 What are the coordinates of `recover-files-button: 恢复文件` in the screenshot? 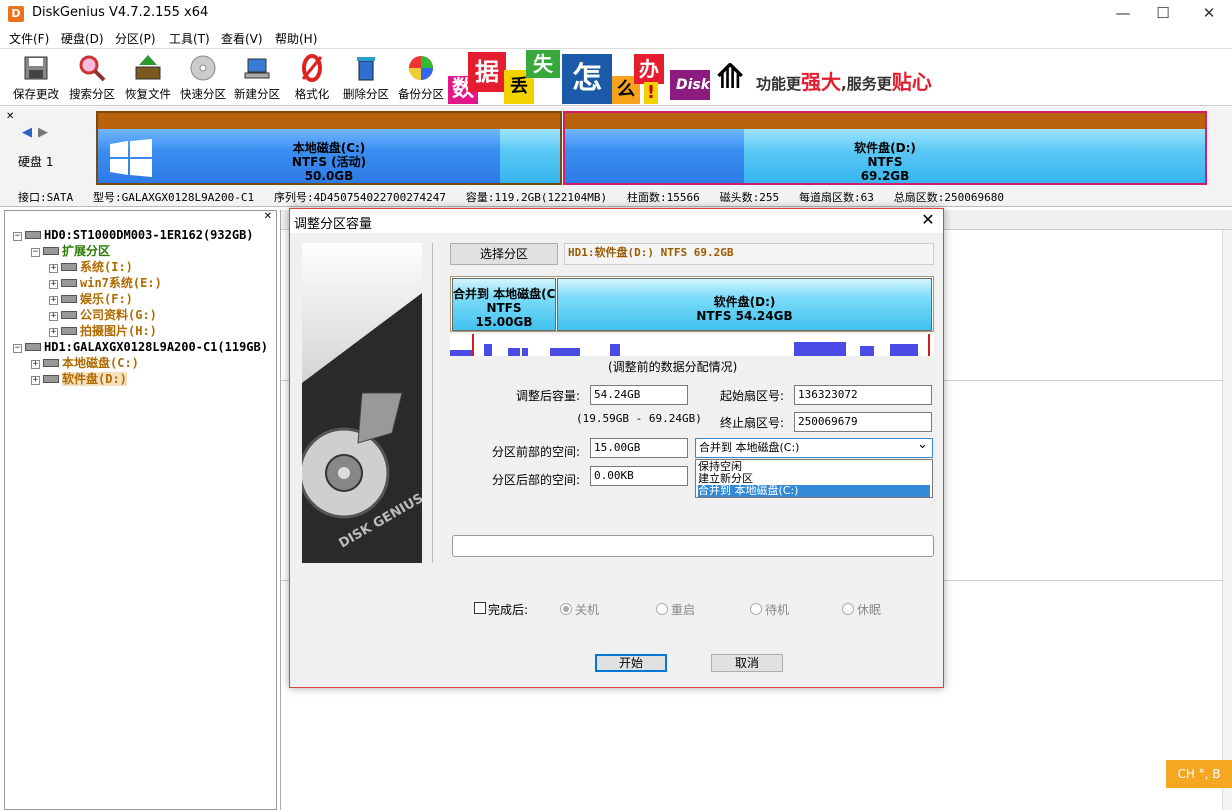 It's located at (148, 79).